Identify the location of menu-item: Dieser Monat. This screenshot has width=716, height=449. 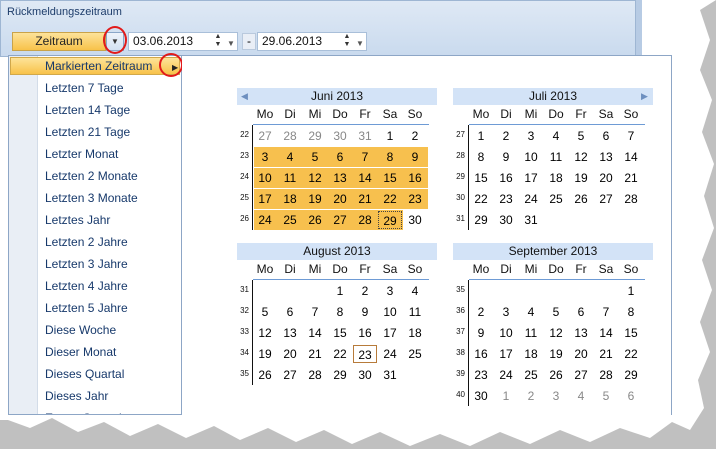
(80, 352).